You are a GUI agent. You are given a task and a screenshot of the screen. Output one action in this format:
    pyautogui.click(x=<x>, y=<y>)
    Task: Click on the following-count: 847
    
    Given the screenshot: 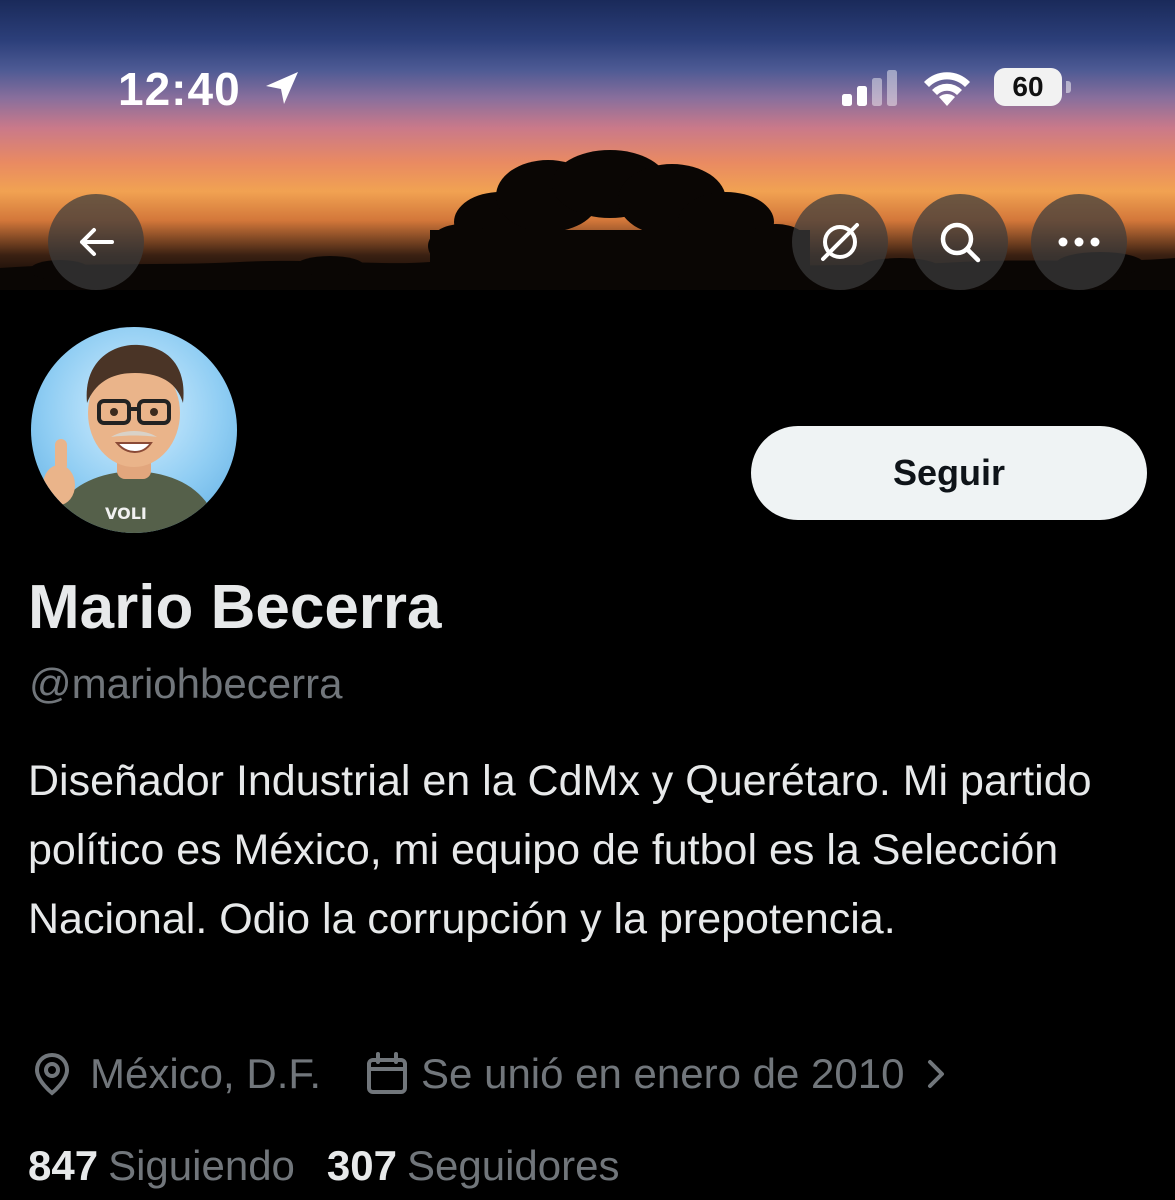 What is the action you would take?
    pyautogui.click(x=63, y=1165)
    